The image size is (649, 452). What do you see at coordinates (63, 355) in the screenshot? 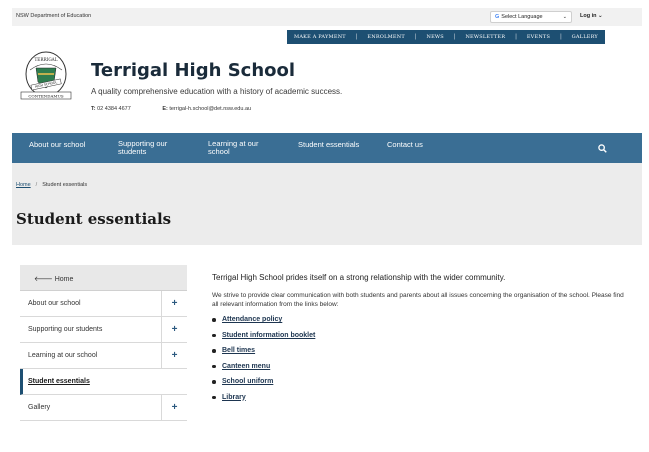
I see `side-menu-item-label: Learning at our school` at bounding box center [63, 355].